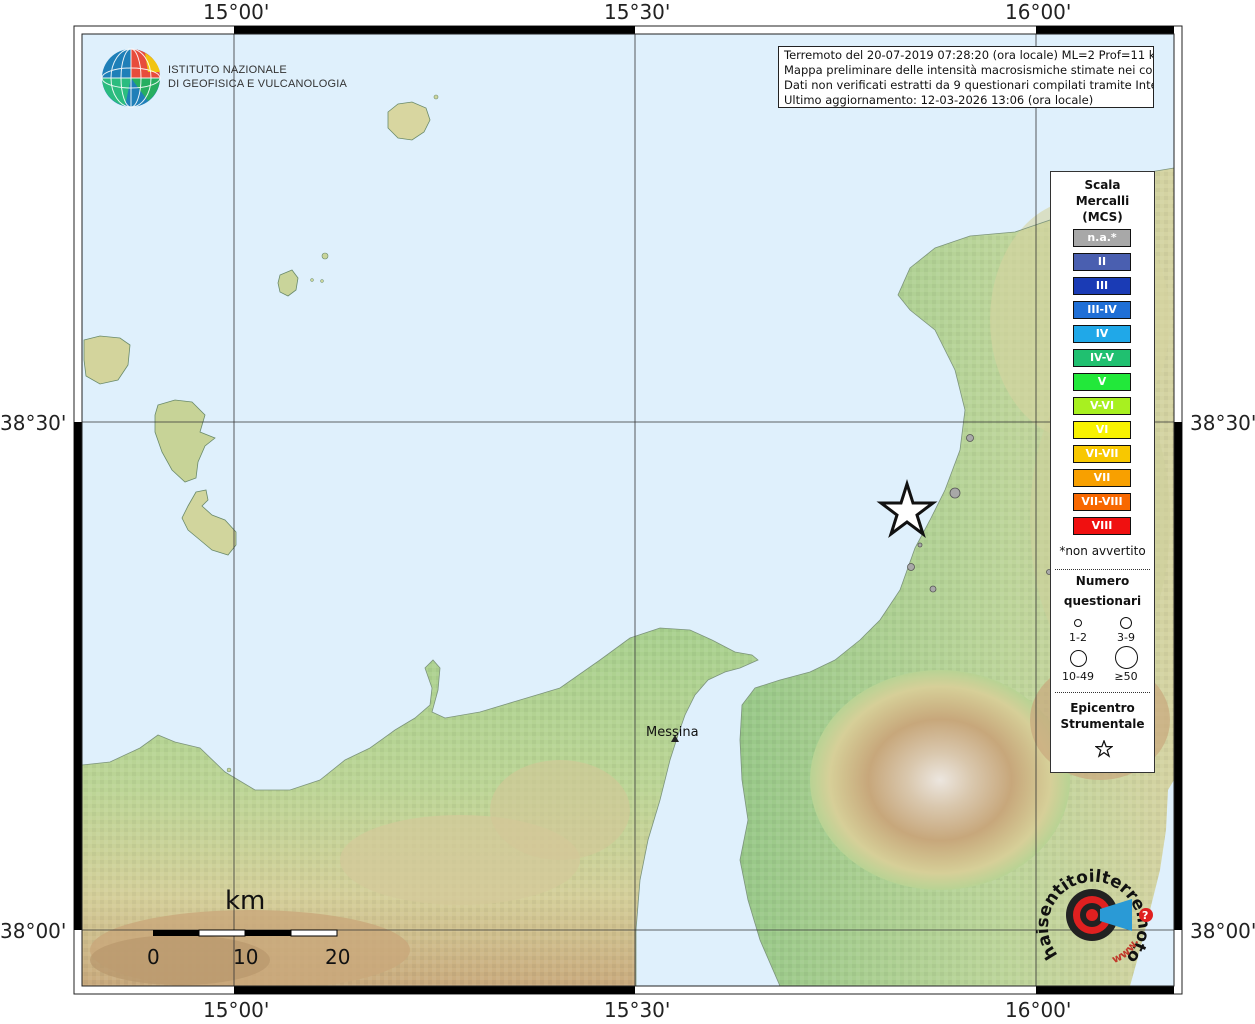 The height and width of the screenshot is (1024, 1255). Describe the element at coordinates (1102, 502) in the screenshot. I see `legend-swatch: VII-VIII` at that location.